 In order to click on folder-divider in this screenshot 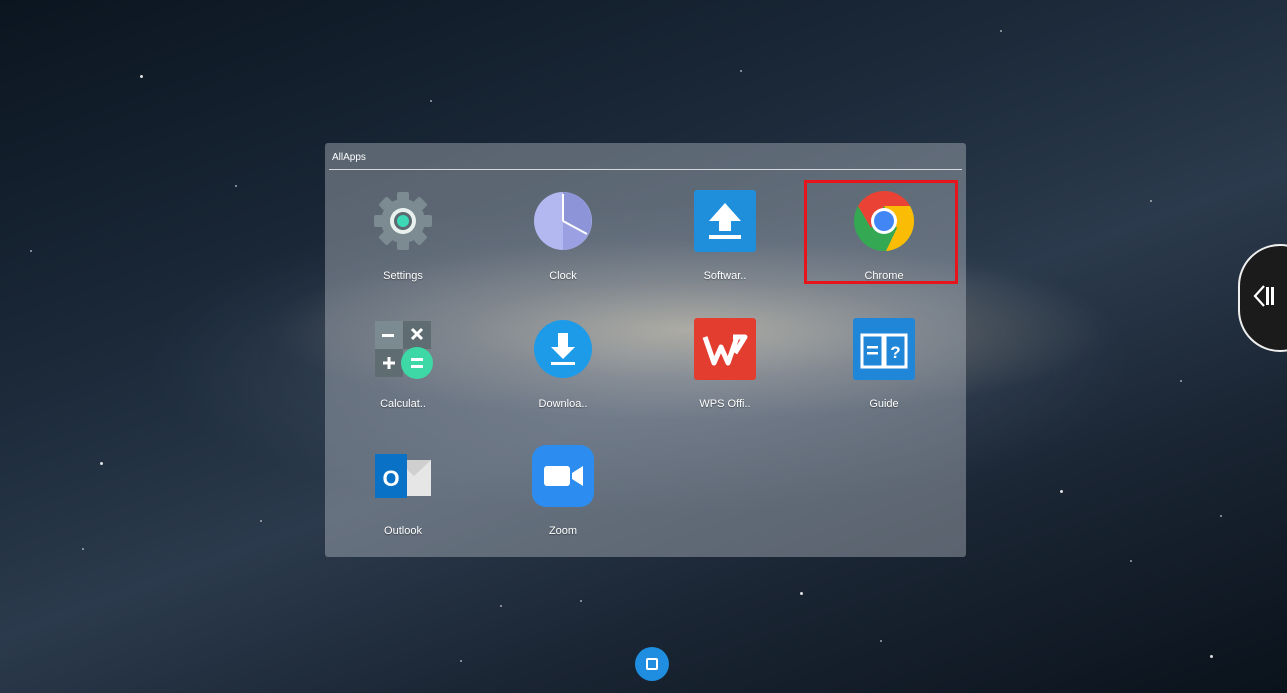, I will do `click(645, 169)`.